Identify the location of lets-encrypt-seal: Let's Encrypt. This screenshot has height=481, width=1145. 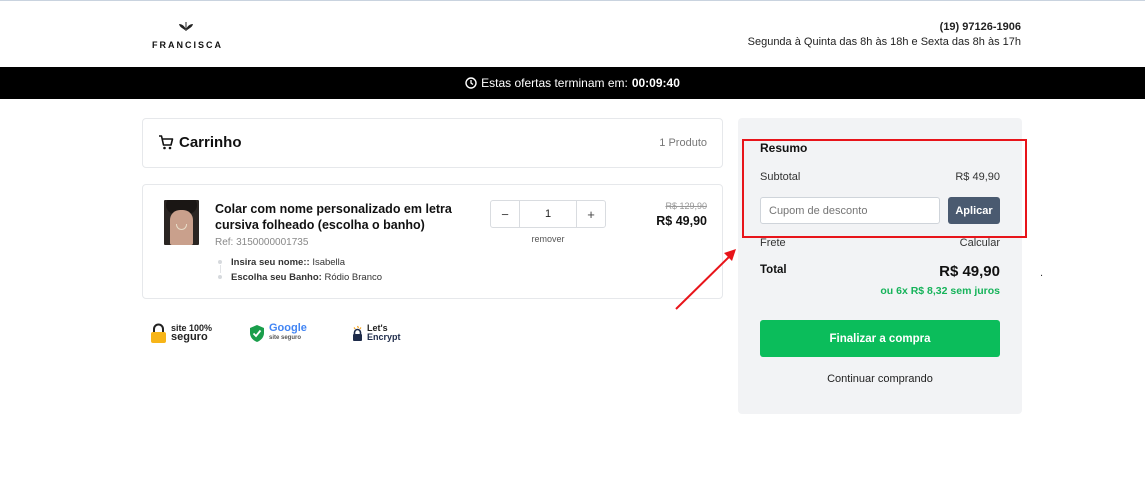
(376, 333).